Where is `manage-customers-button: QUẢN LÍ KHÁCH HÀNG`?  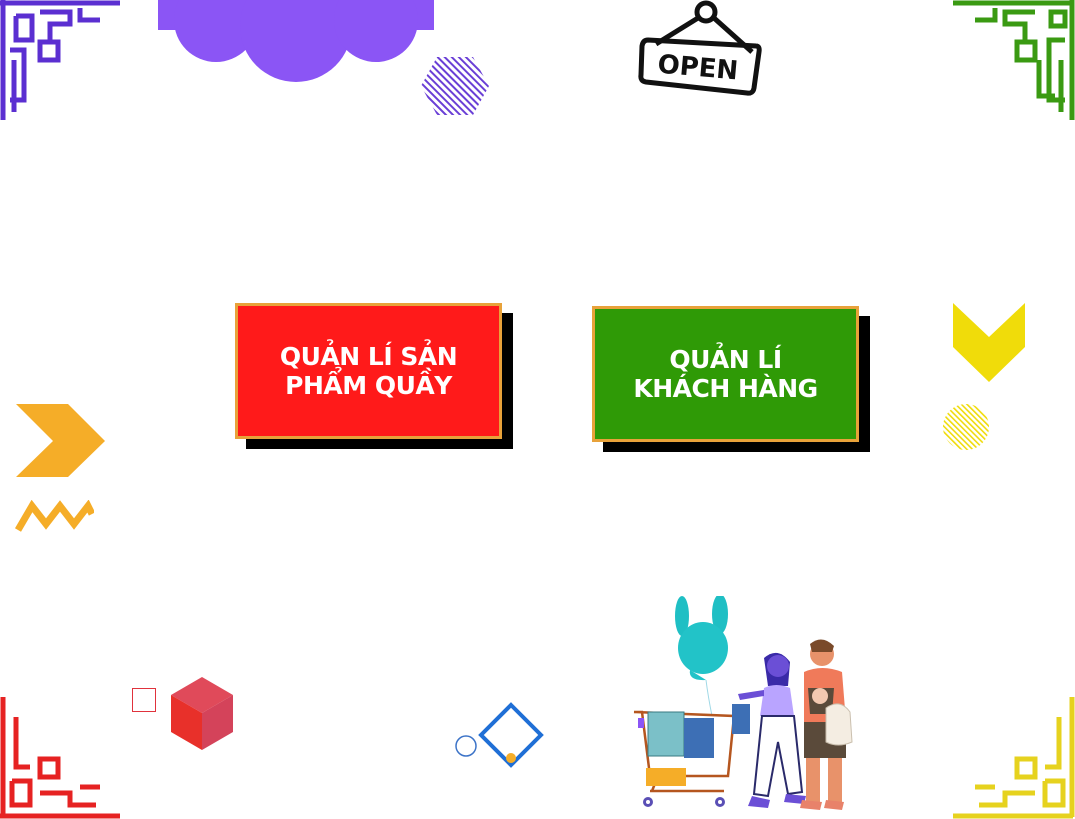 manage-customers-button: QUẢN LÍ KHÁCH HÀNG is located at coordinates (725, 374).